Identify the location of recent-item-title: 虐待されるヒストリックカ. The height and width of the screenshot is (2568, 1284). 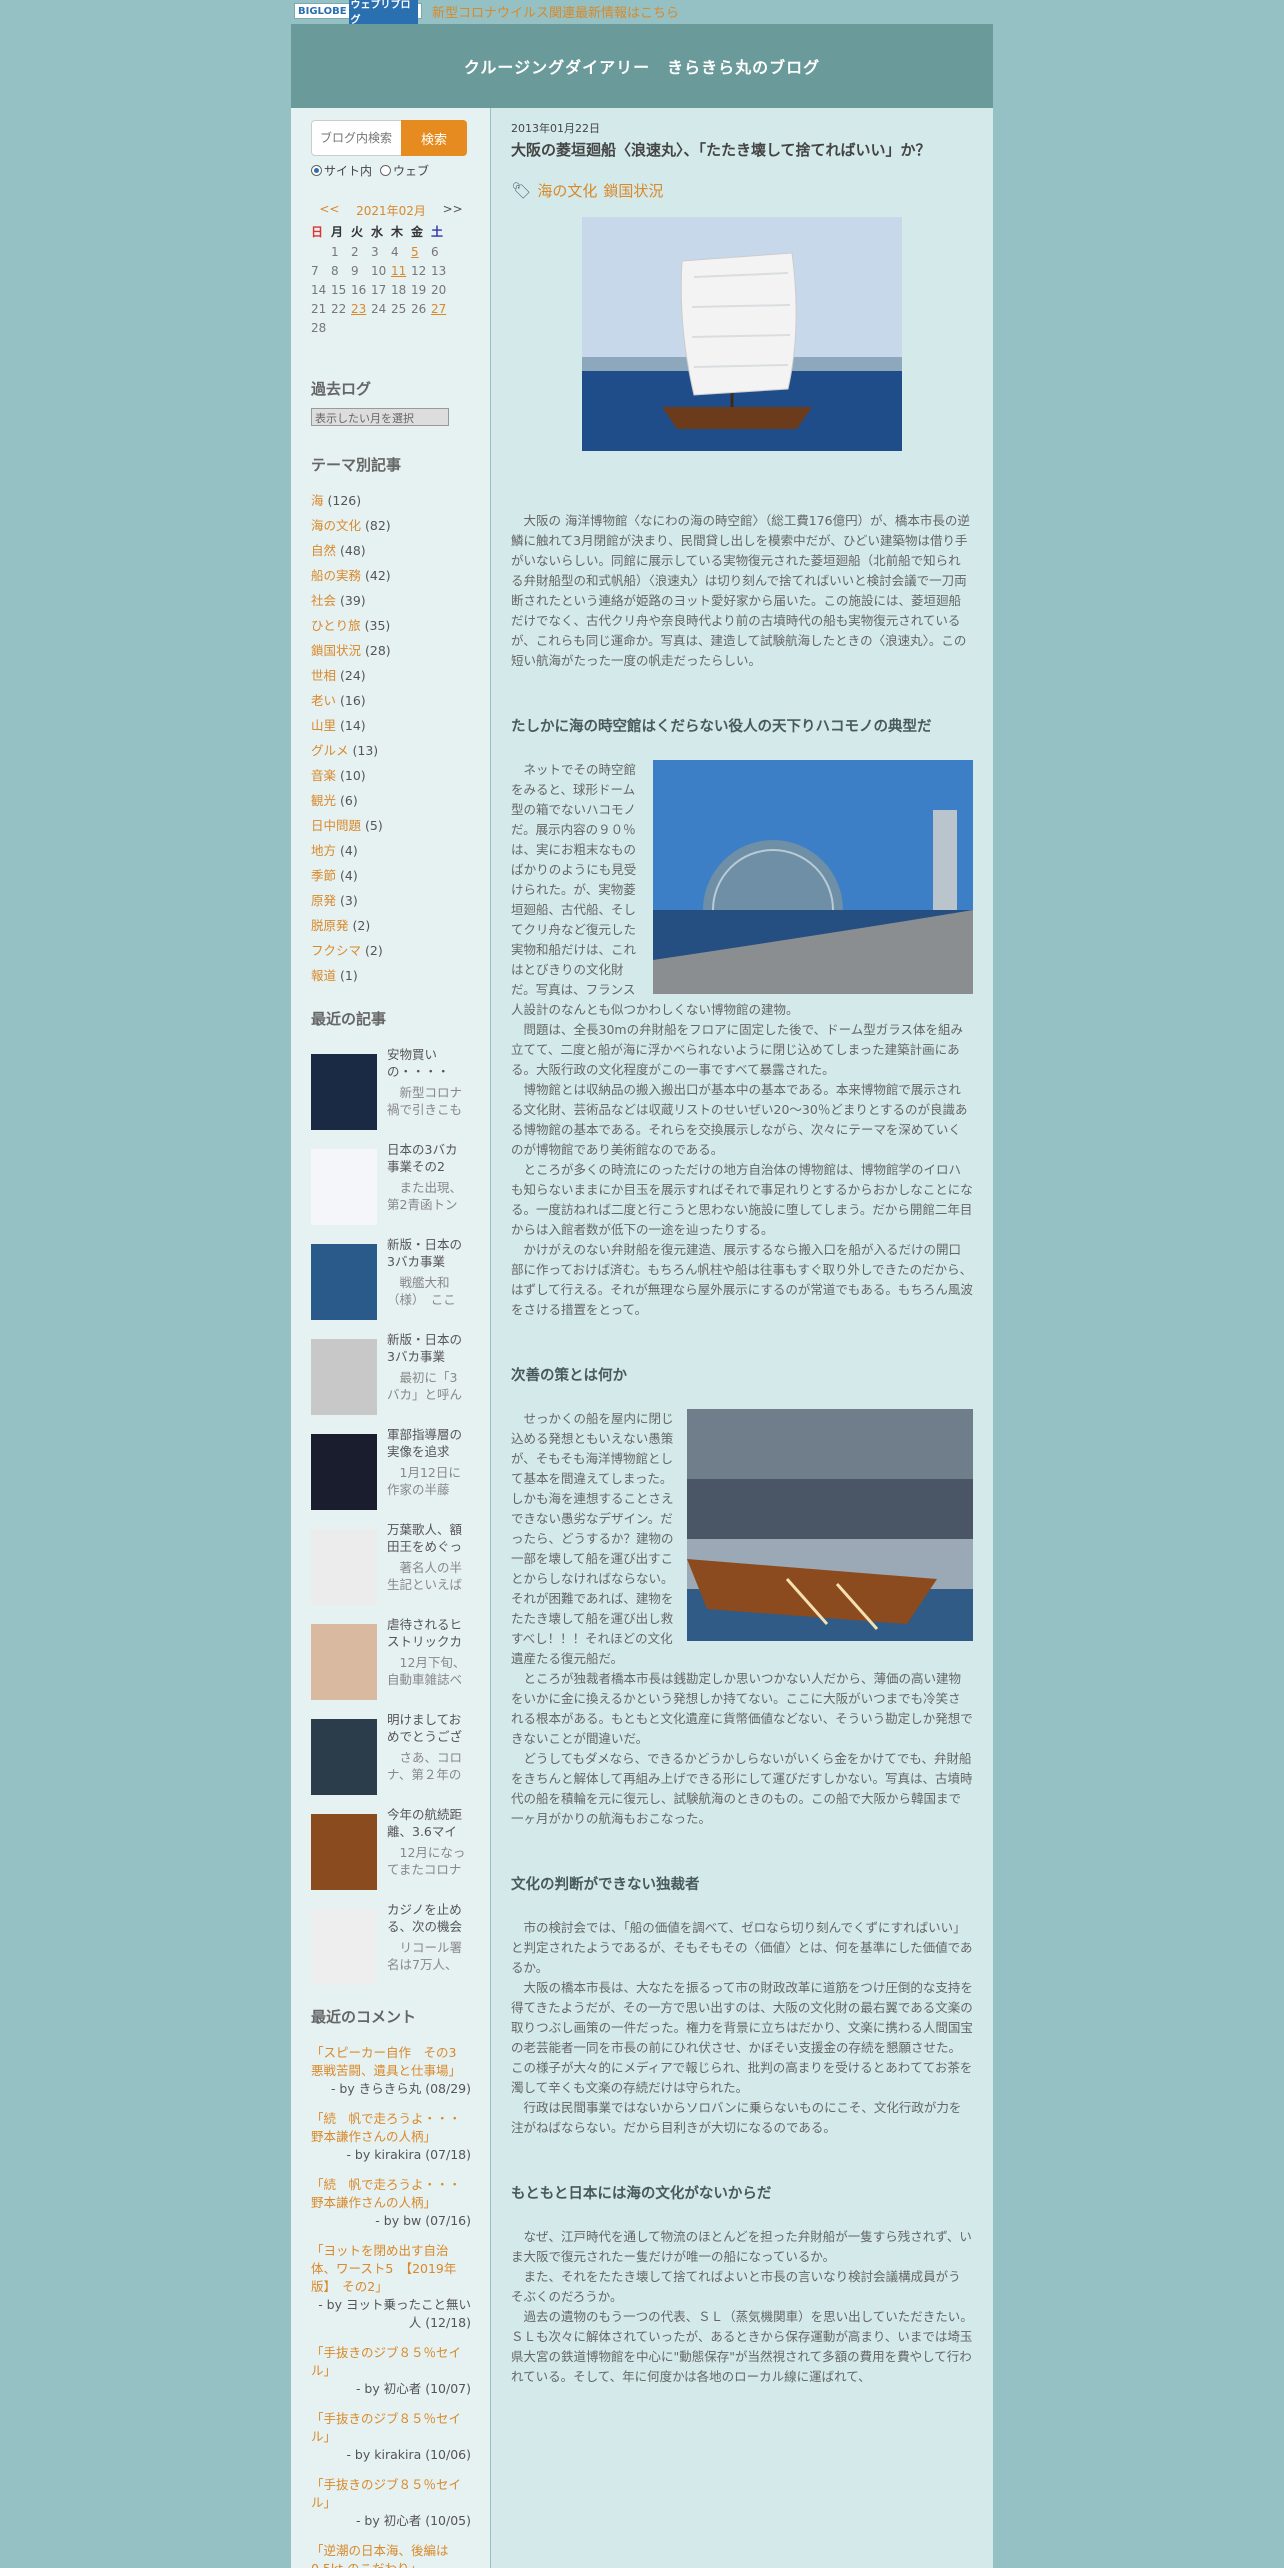
(427, 1633).